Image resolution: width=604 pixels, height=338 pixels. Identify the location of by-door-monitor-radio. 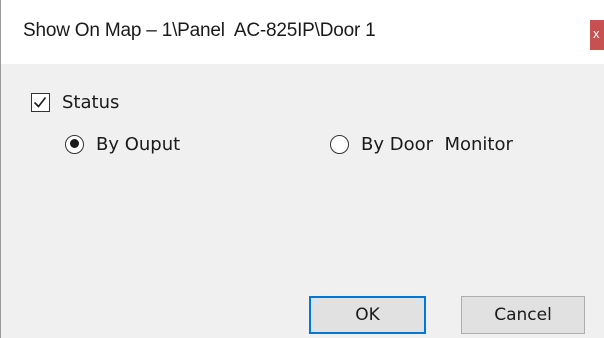
(339, 144).